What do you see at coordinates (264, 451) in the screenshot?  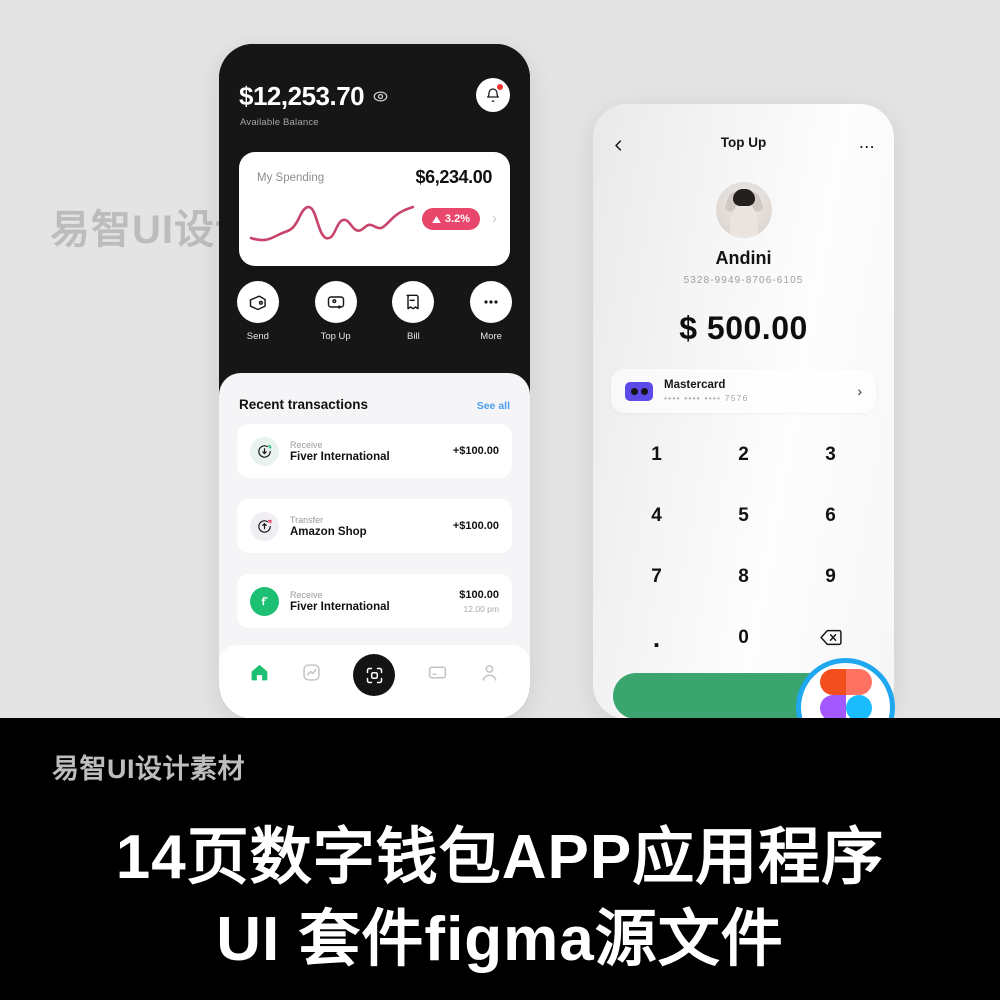 I see `receive-arrow-icon` at bounding box center [264, 451].